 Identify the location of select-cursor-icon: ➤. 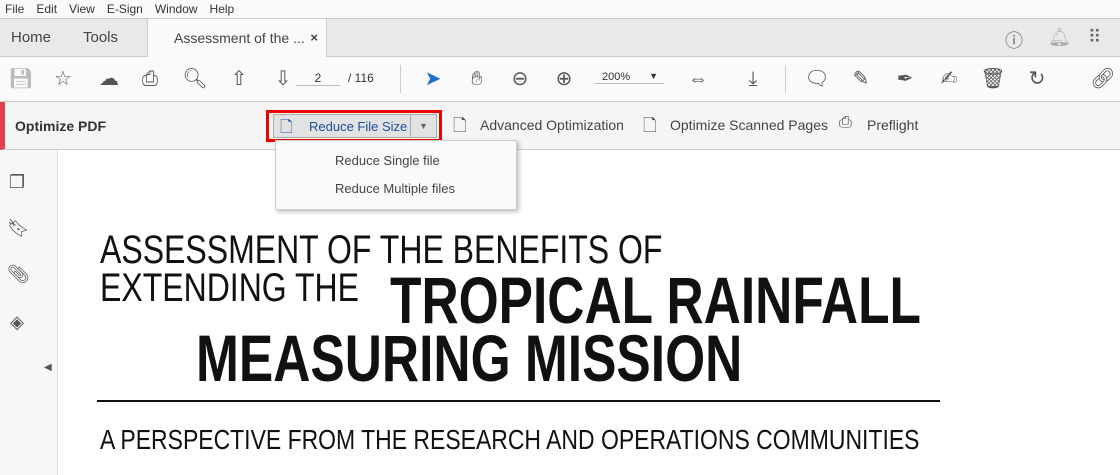
(433, 79).